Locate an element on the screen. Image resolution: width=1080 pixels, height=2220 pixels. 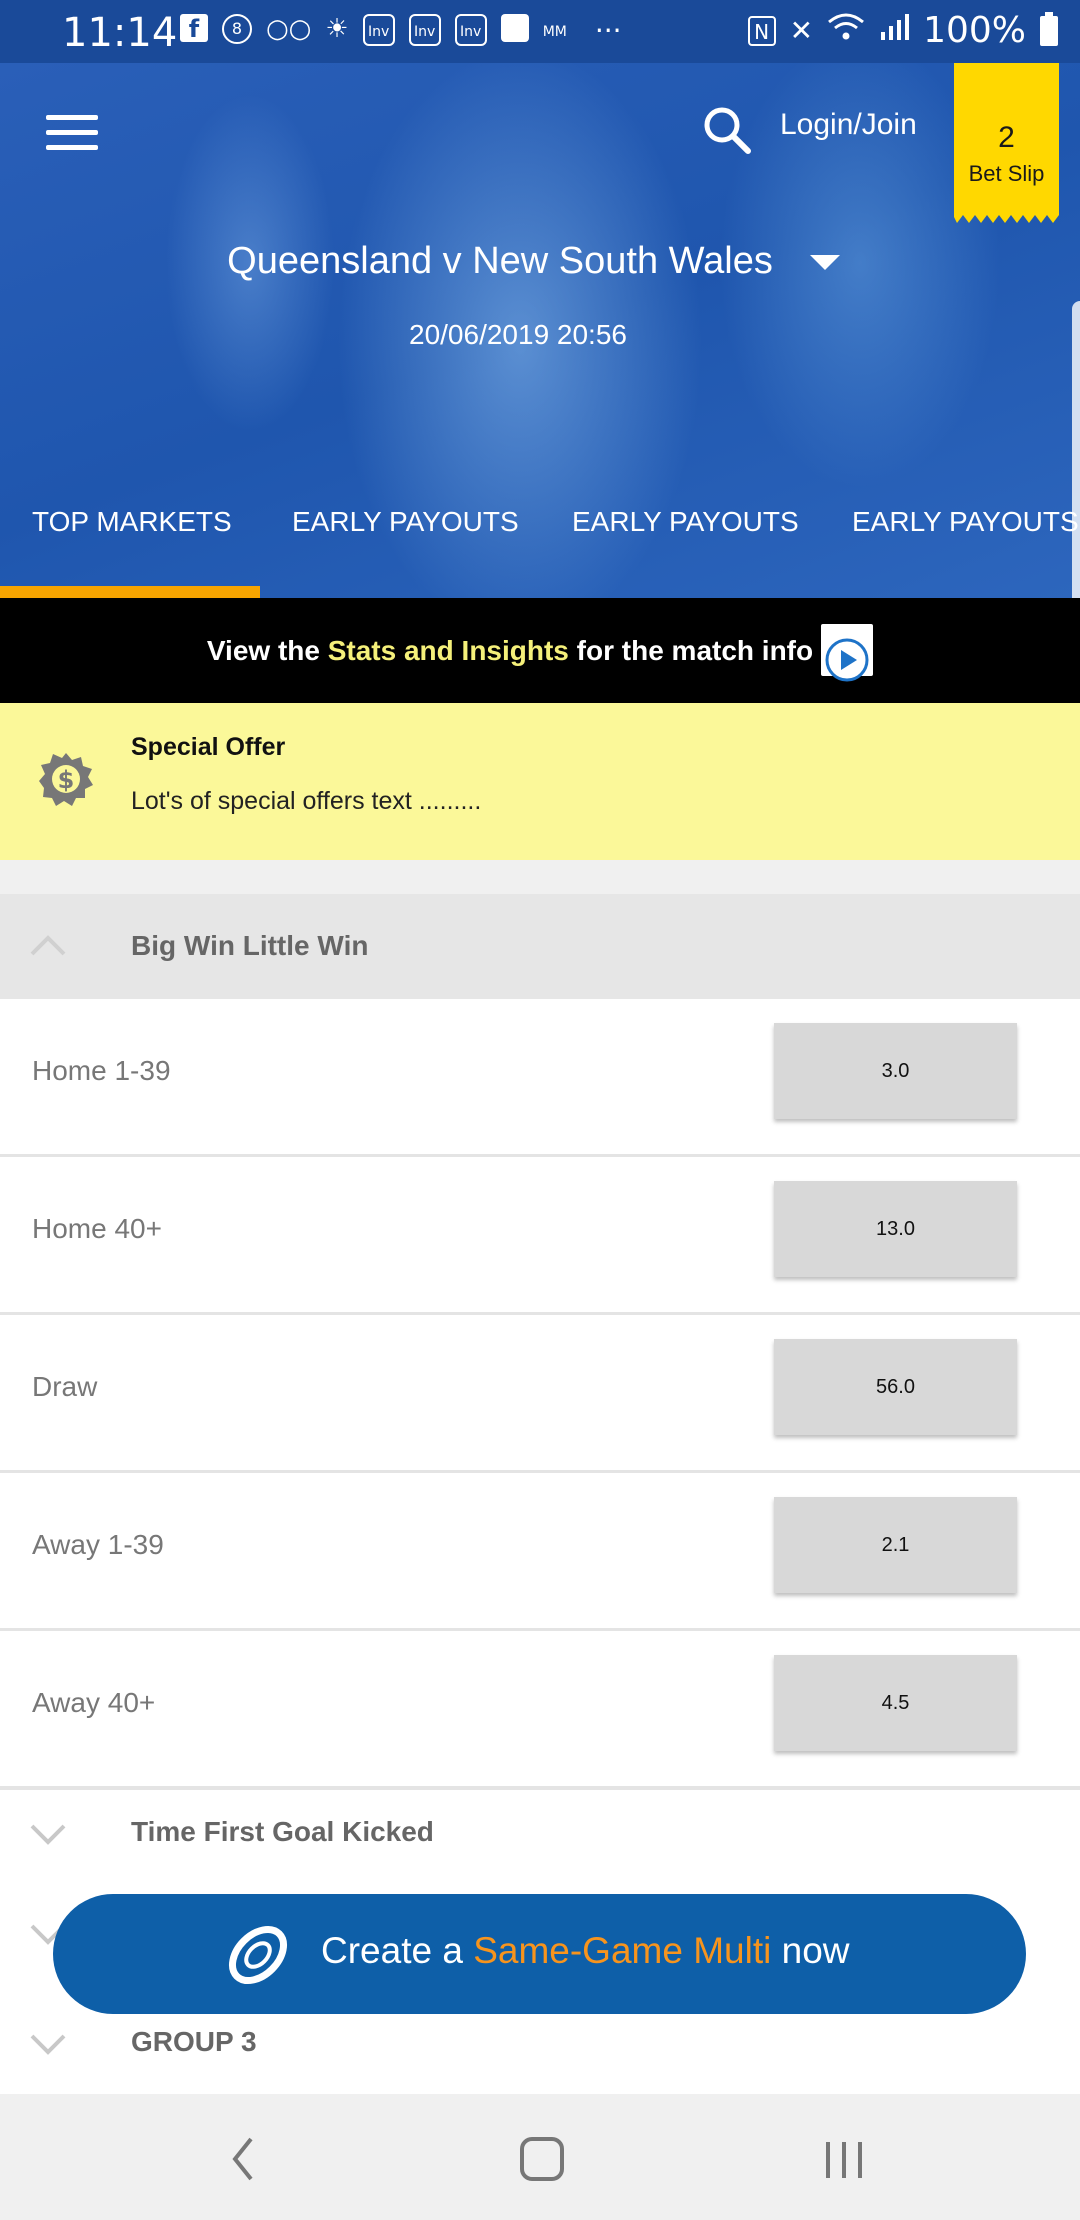
battery-percent: 100% is located at coordinates (974, 30).